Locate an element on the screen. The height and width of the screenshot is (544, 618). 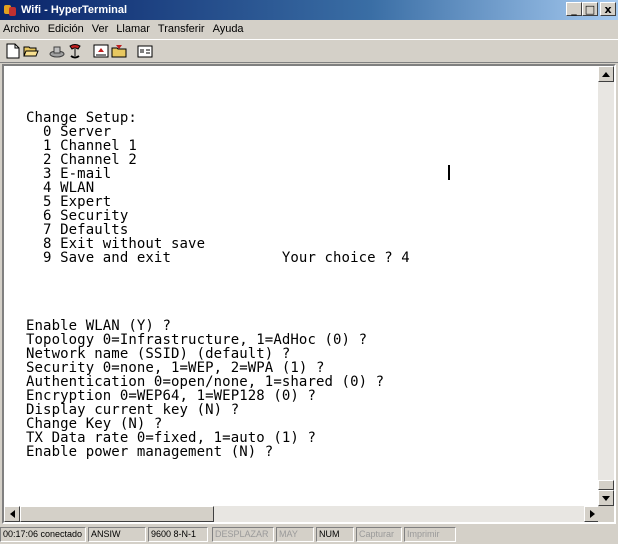
terminal-line: Enable WLAN (Y) ? is located at coordinates (98, 326).